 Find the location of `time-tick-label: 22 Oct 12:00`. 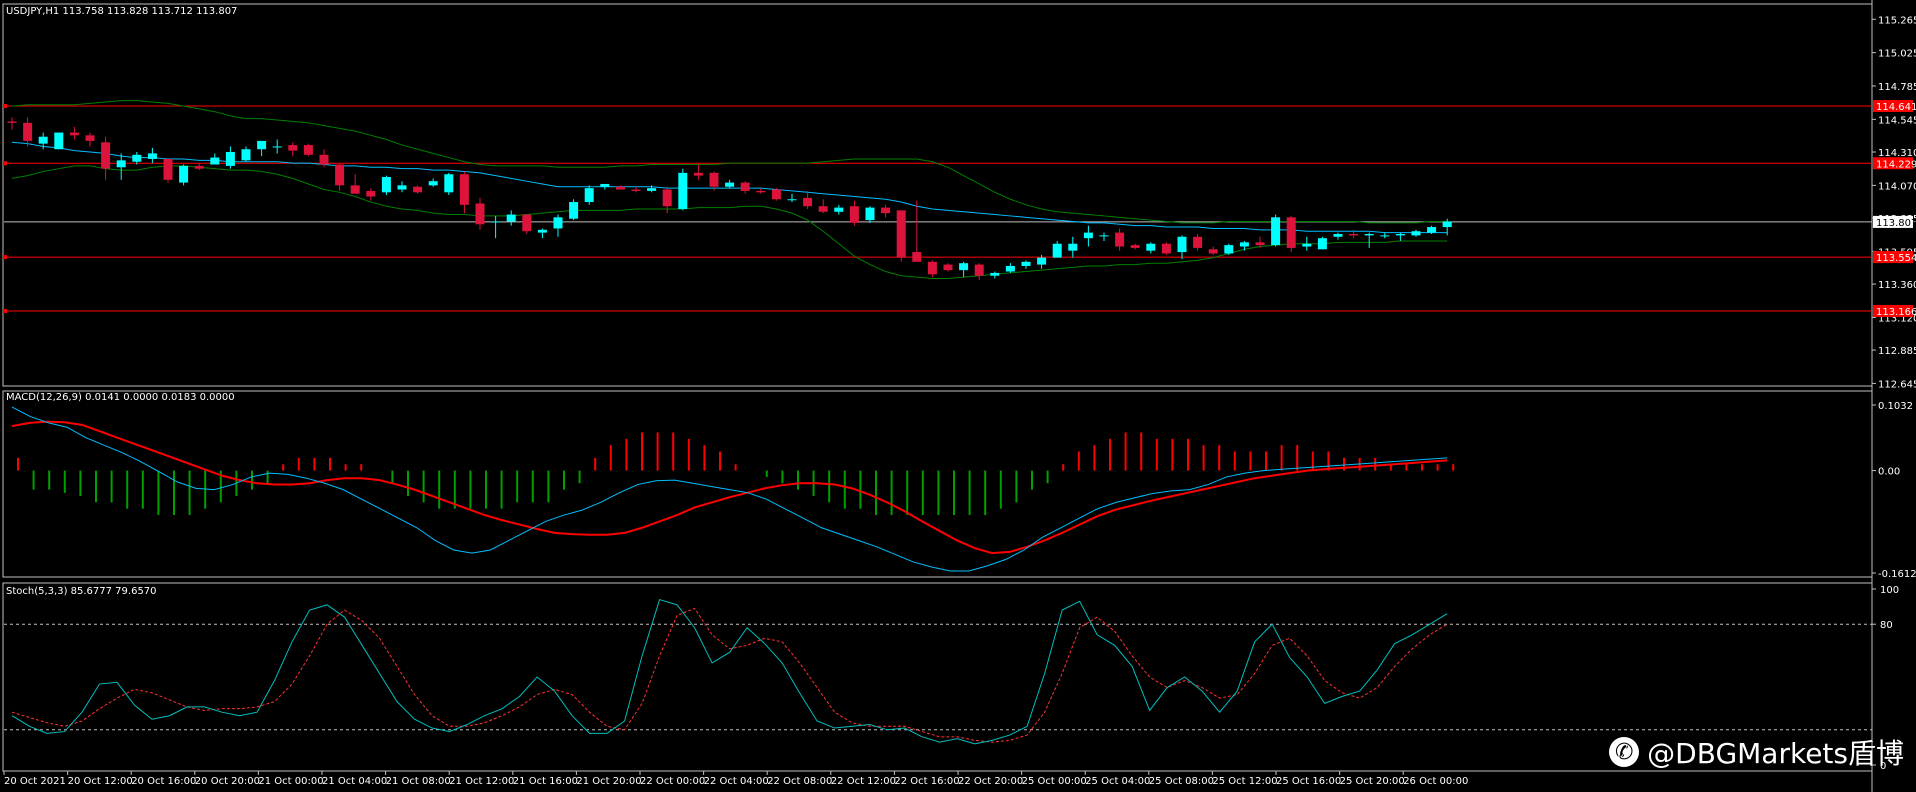

time-tick-label: 22 Oct 12:00 is located at coordinates (863, 781).